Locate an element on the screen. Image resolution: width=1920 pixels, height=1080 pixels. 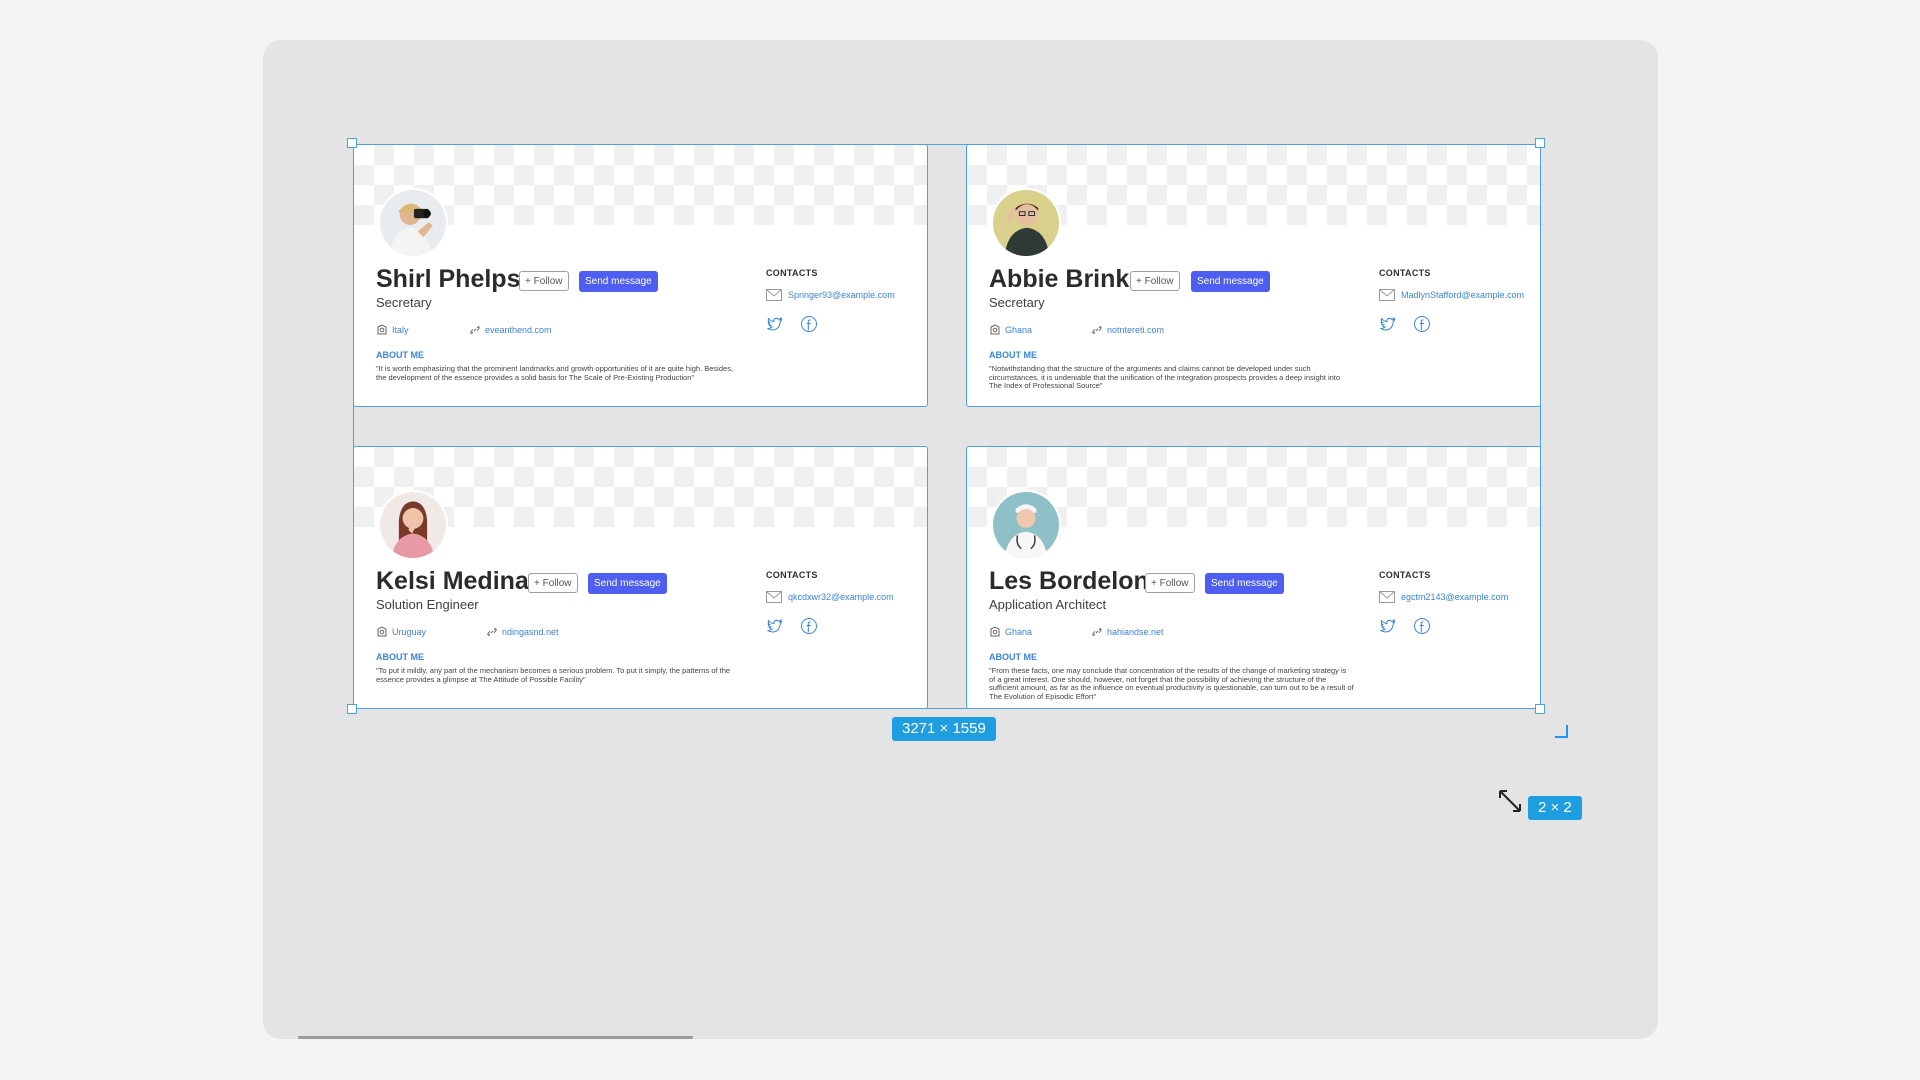
location-text: Italy is located at coordinates (400, 330).